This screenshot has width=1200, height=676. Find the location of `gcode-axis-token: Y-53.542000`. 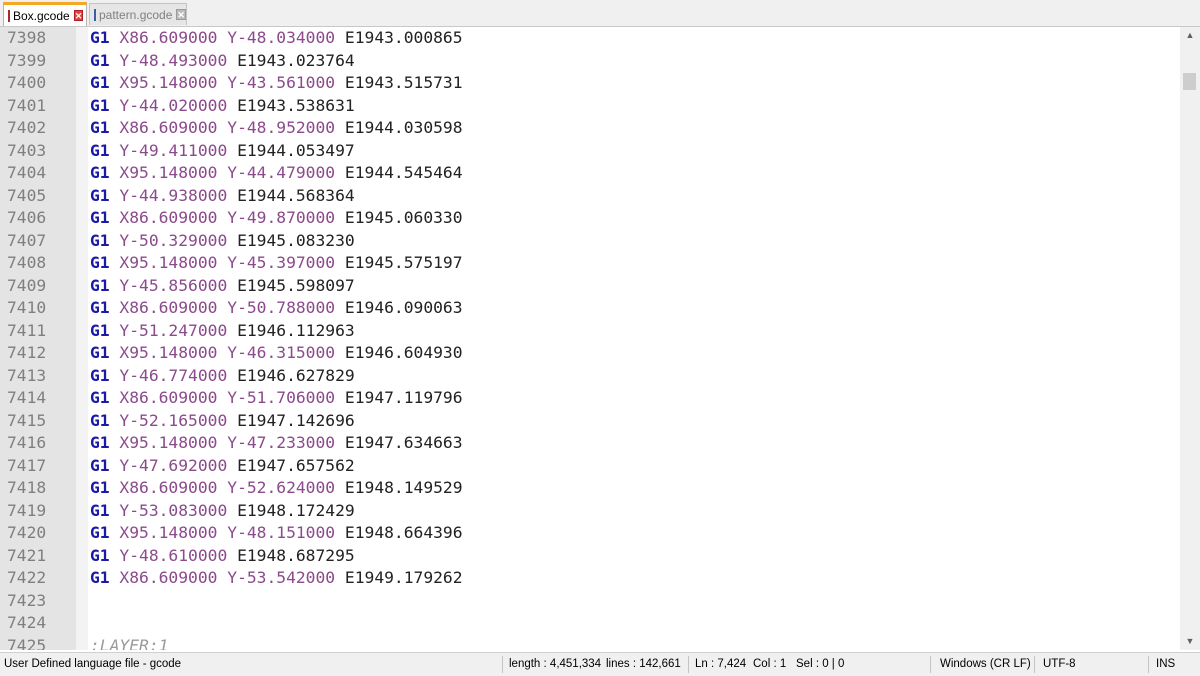

gcode-axis-token: Y-53.542000 is located at coordinates (281, 577).